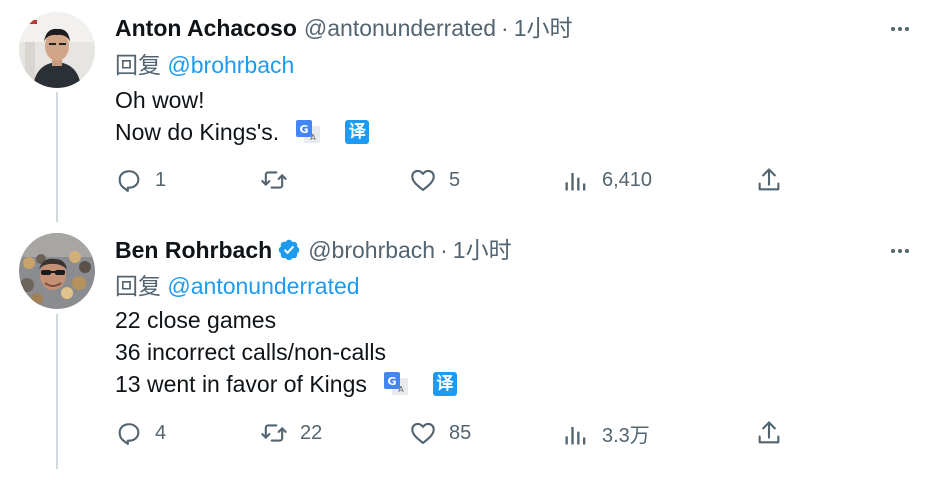 This screenshot has width=939, height=480. What do you see at coordinates (311, 432) in the screenshot?
I see `retweet-count: 22` at bounding box center [311, 432].